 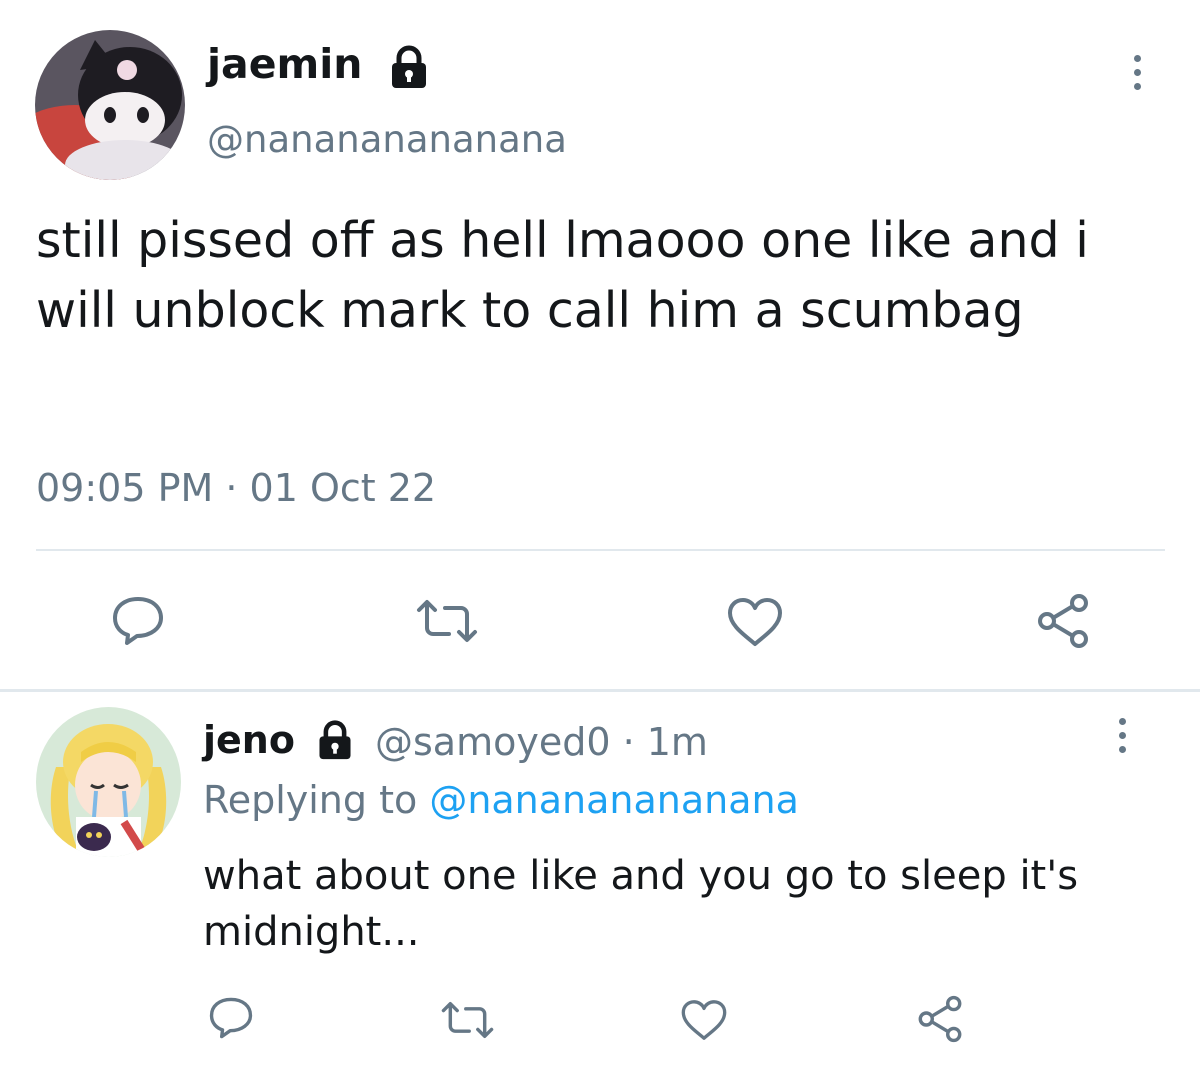 I want to click on display-name: jeno, so click(x=249, y=740).